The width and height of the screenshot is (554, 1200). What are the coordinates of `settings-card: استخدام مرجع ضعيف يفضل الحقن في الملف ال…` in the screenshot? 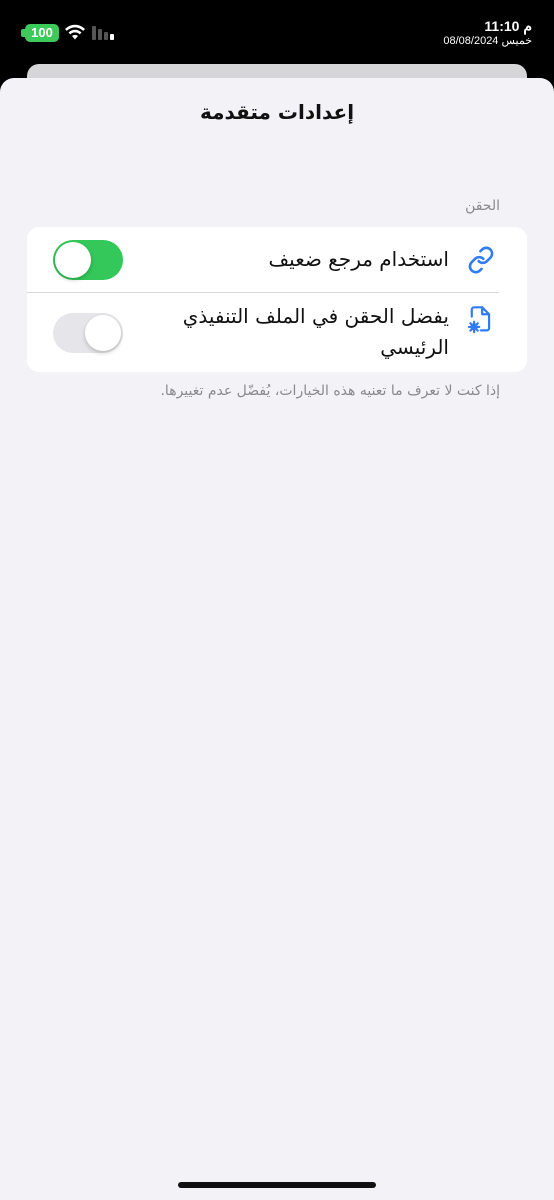 It's located at (277, 299).